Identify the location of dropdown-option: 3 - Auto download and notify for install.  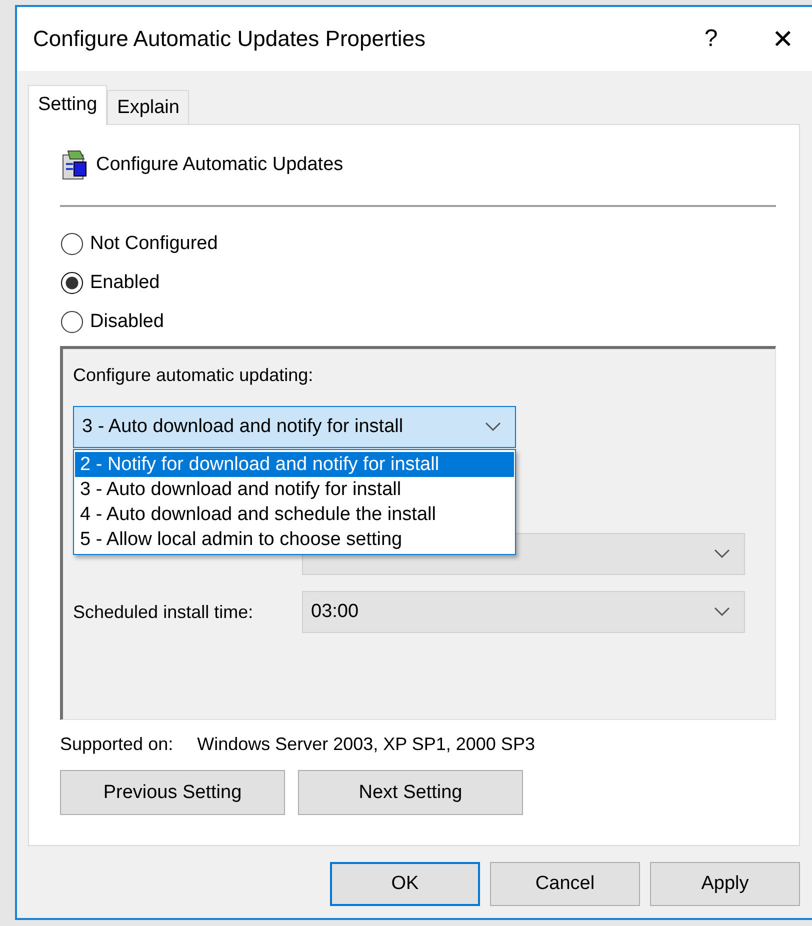
(294, 489).